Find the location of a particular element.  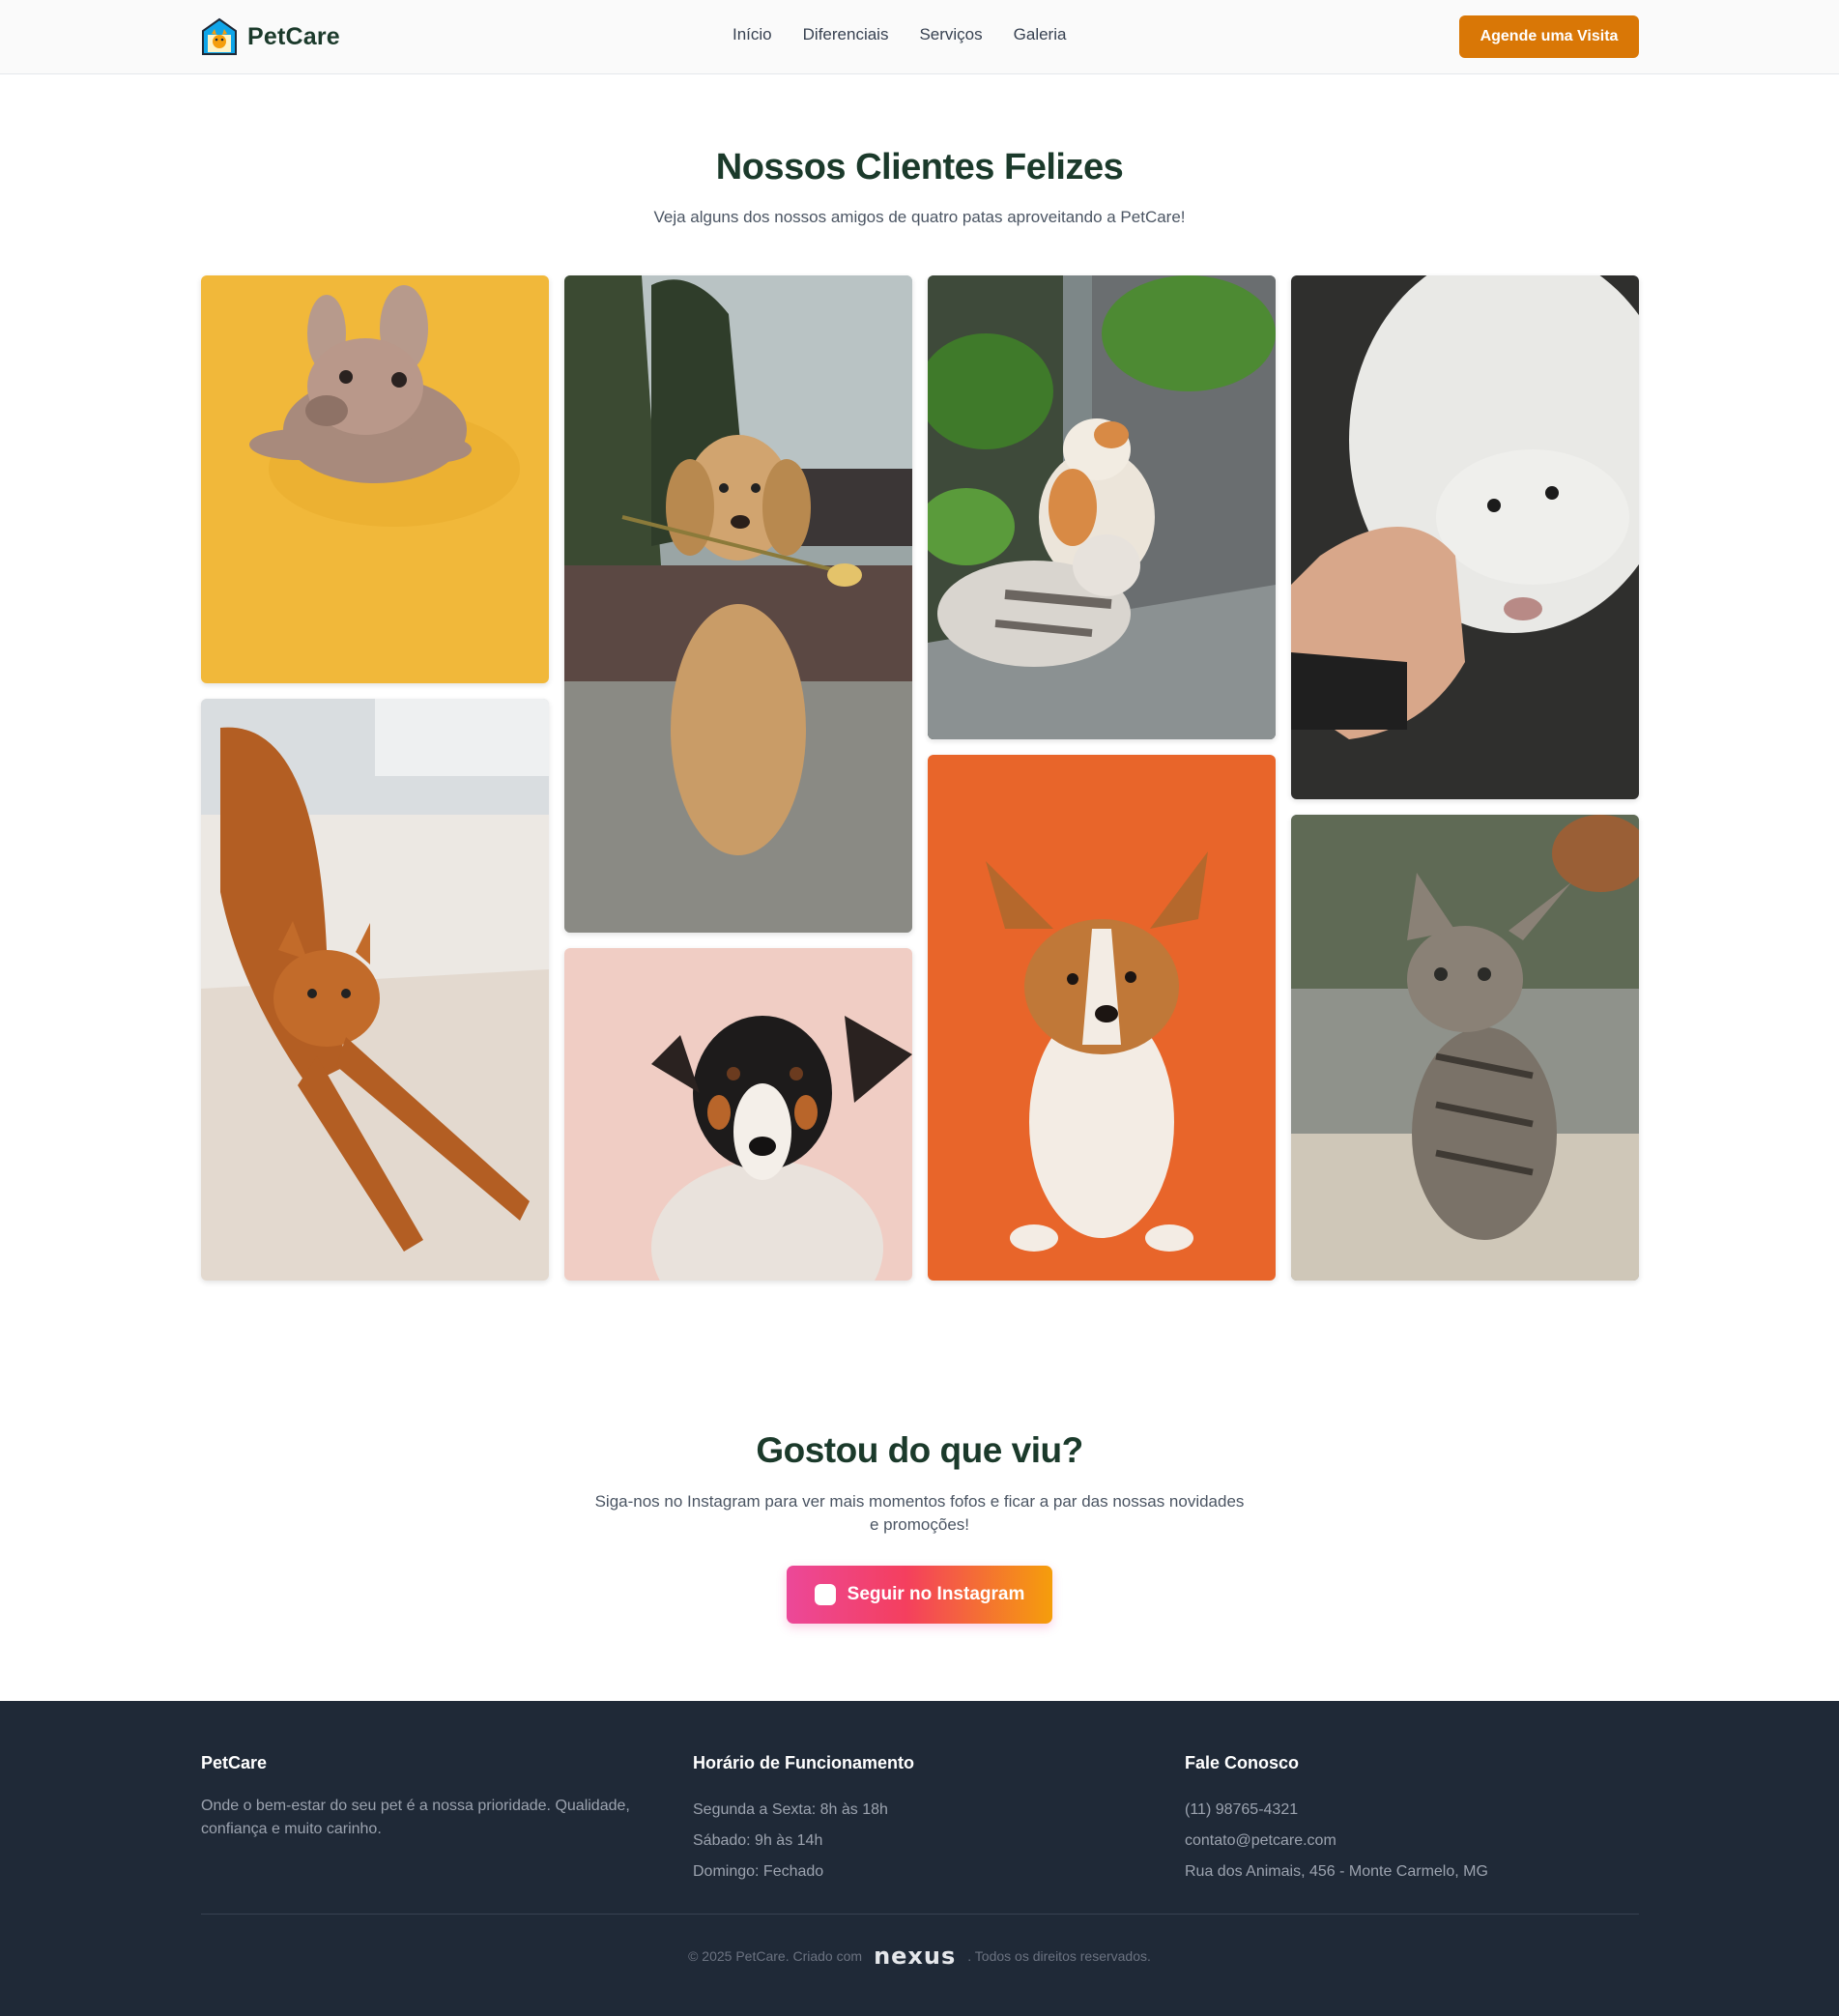

nav-item-servicos: Serviços is located at coordinates (950, 35).